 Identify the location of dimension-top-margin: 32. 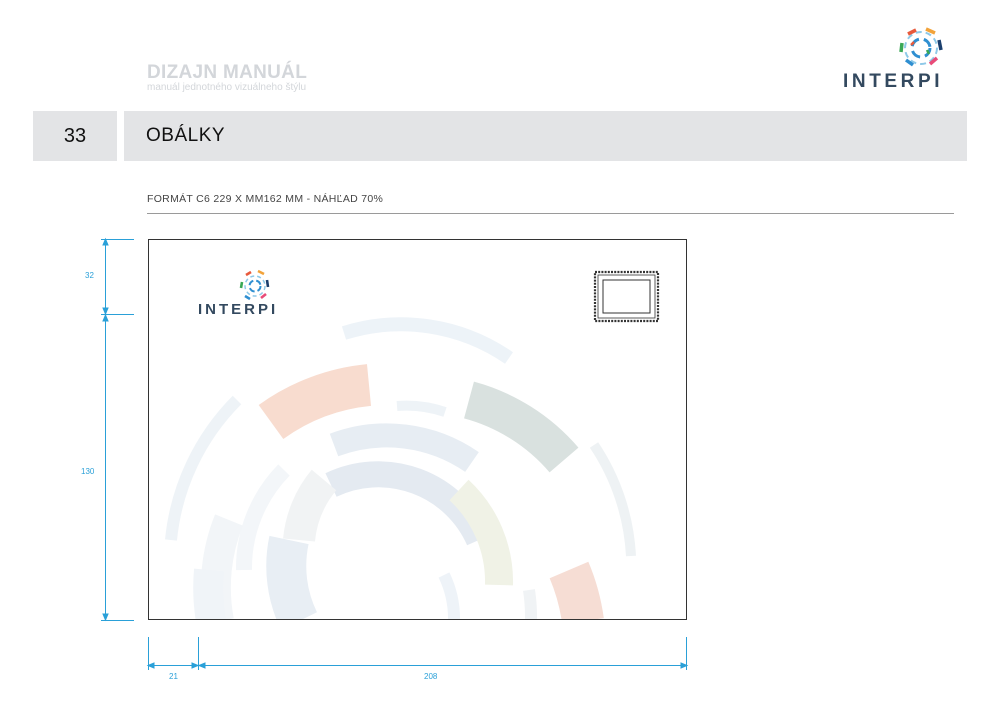
(89, 275).